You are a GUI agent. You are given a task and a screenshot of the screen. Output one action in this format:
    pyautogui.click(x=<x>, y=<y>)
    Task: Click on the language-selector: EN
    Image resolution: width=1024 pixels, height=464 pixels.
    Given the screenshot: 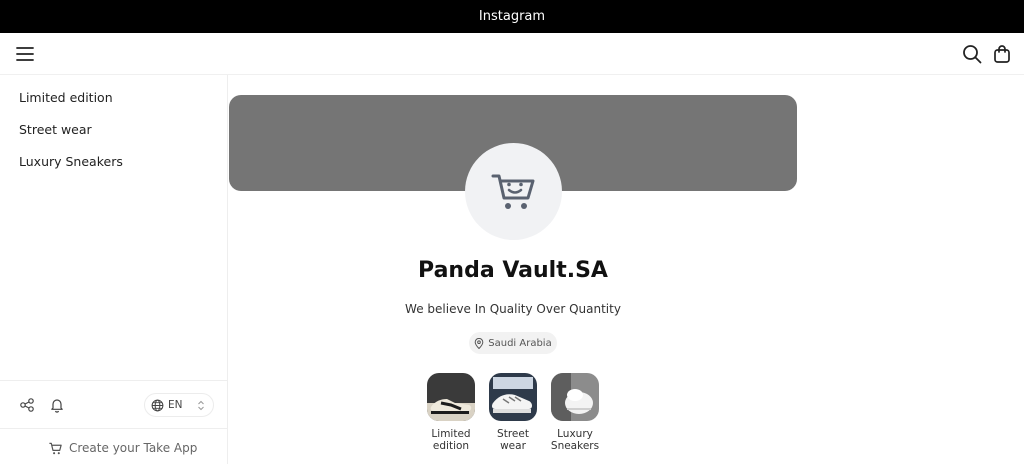 What is the action you would take?
    pyautogui.click(x=179, y=405)
    